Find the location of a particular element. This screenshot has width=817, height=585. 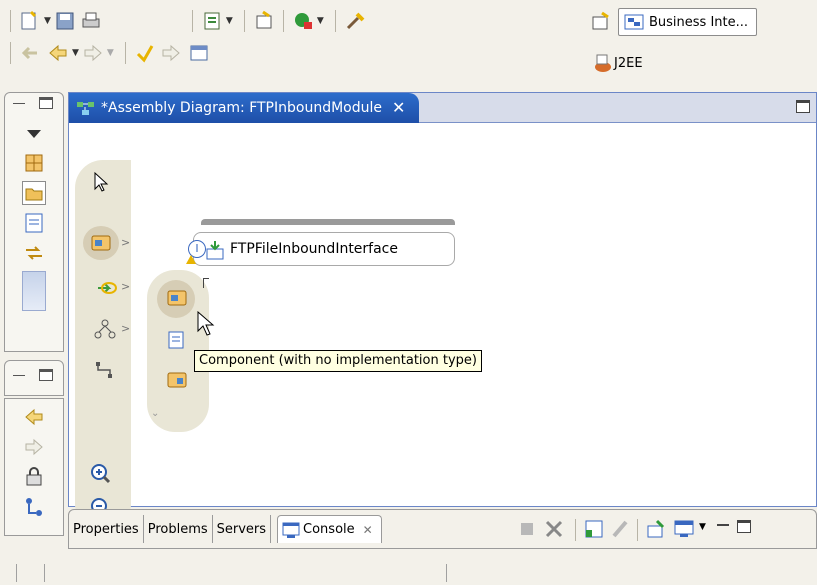

run-dropdown-chevron-icon: ▼ is located at coordinates (320, 21).